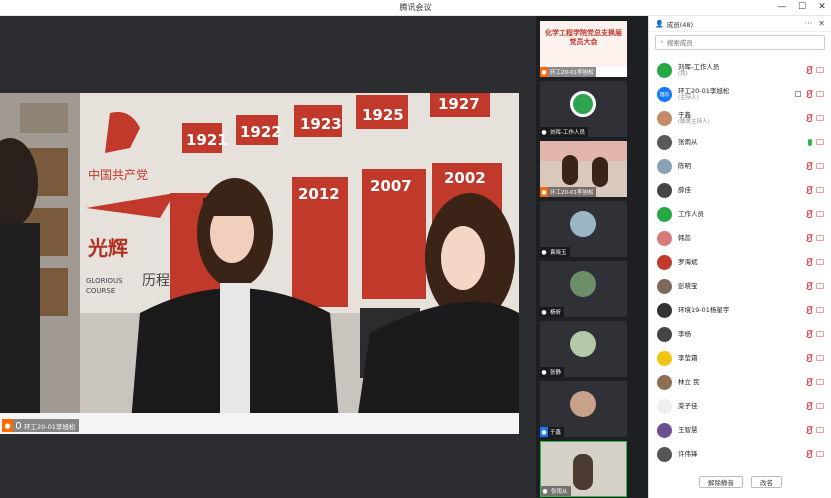 The width and height of the screenshot is (831, 498). I want to click on close-button: ✕, so click(822, 7).